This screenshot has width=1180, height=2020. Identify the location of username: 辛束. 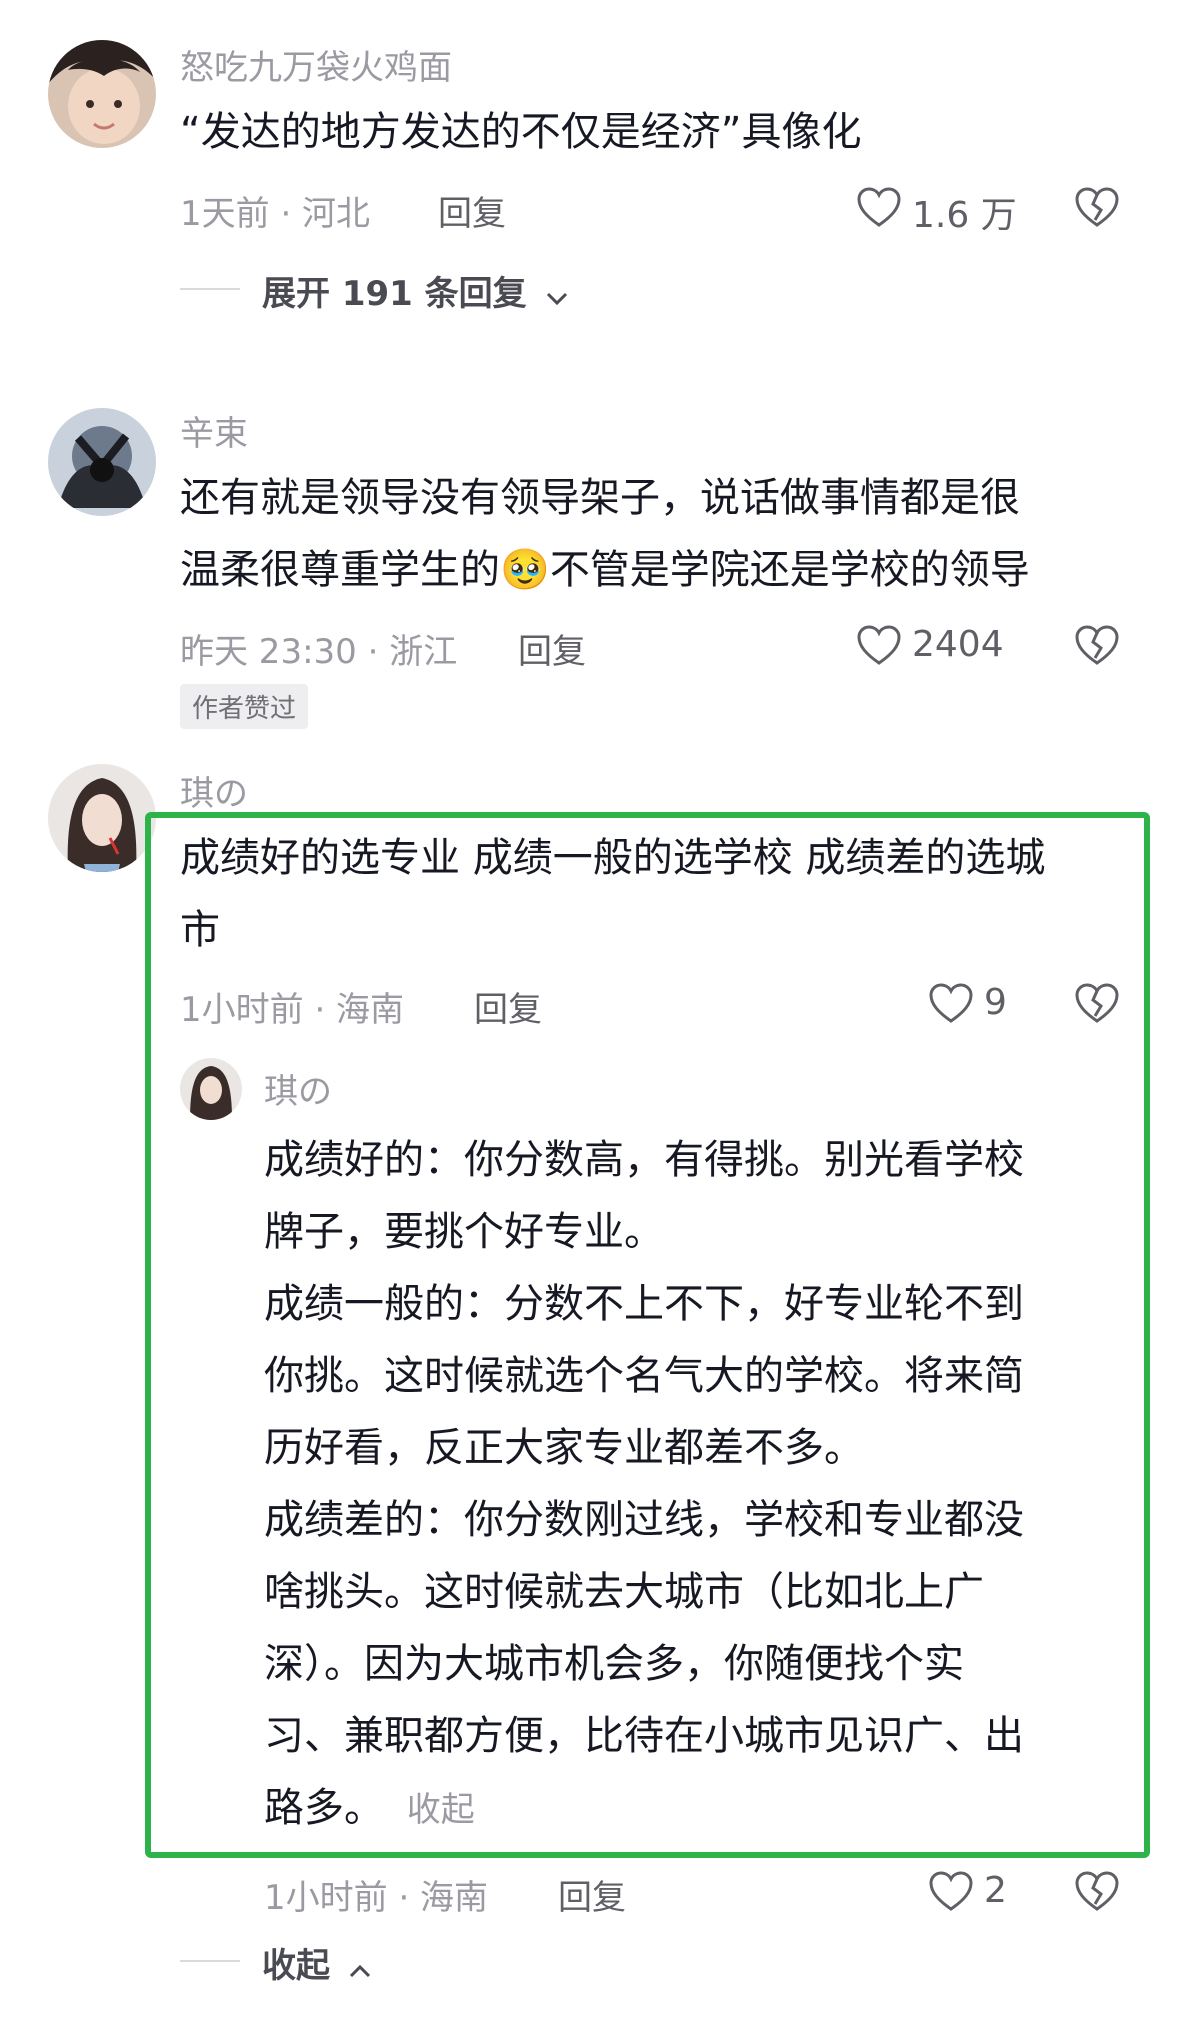
(214, 430).